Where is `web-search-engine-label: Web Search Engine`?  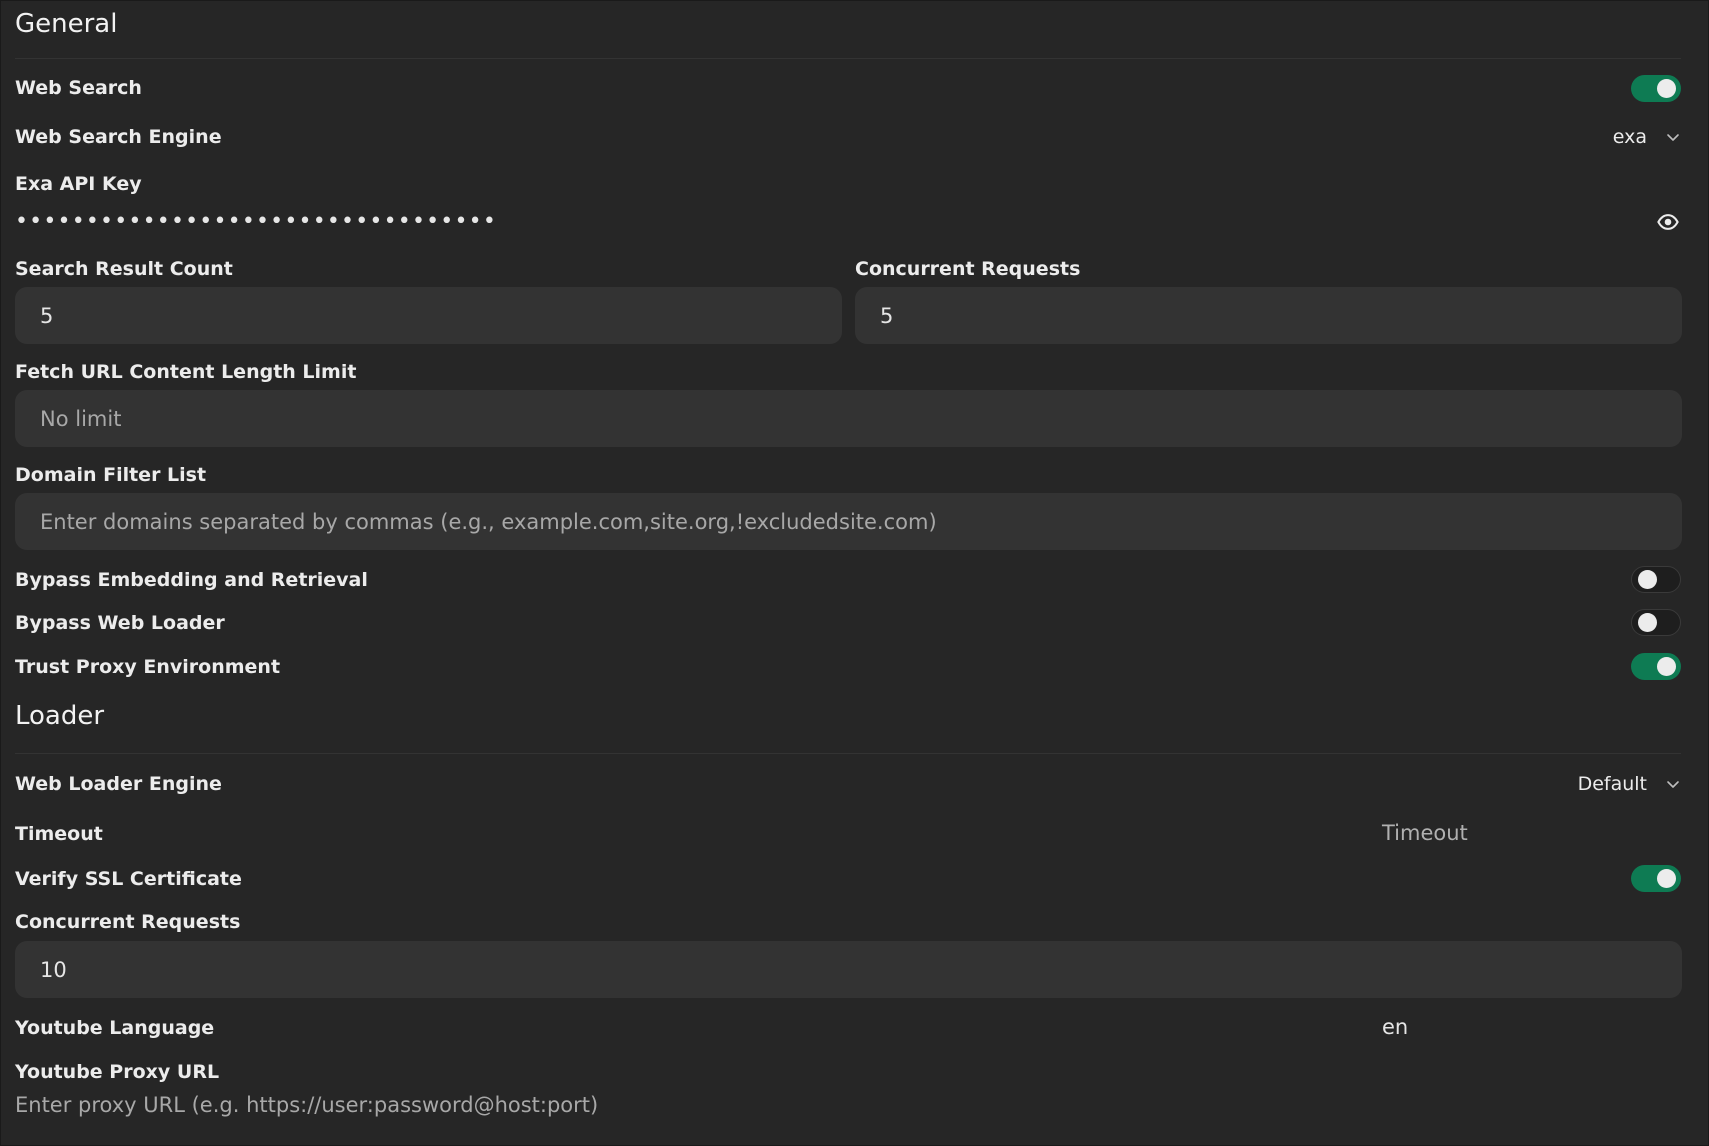
web-search-engine-label: Web Search Engine is located at coordinates (118, 137).